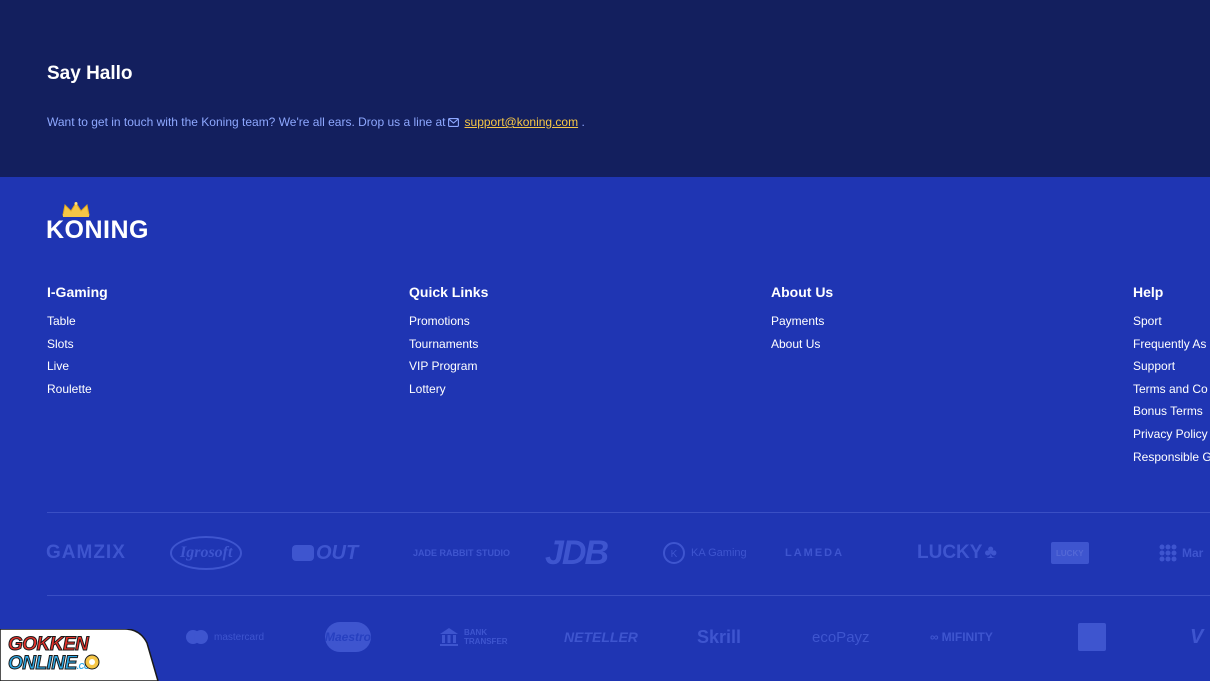 This screenshot has height=681, width=1210. Describe the element at coordinates (583, 122) in the screenshot. I see `contact-suffix: .` at that location.